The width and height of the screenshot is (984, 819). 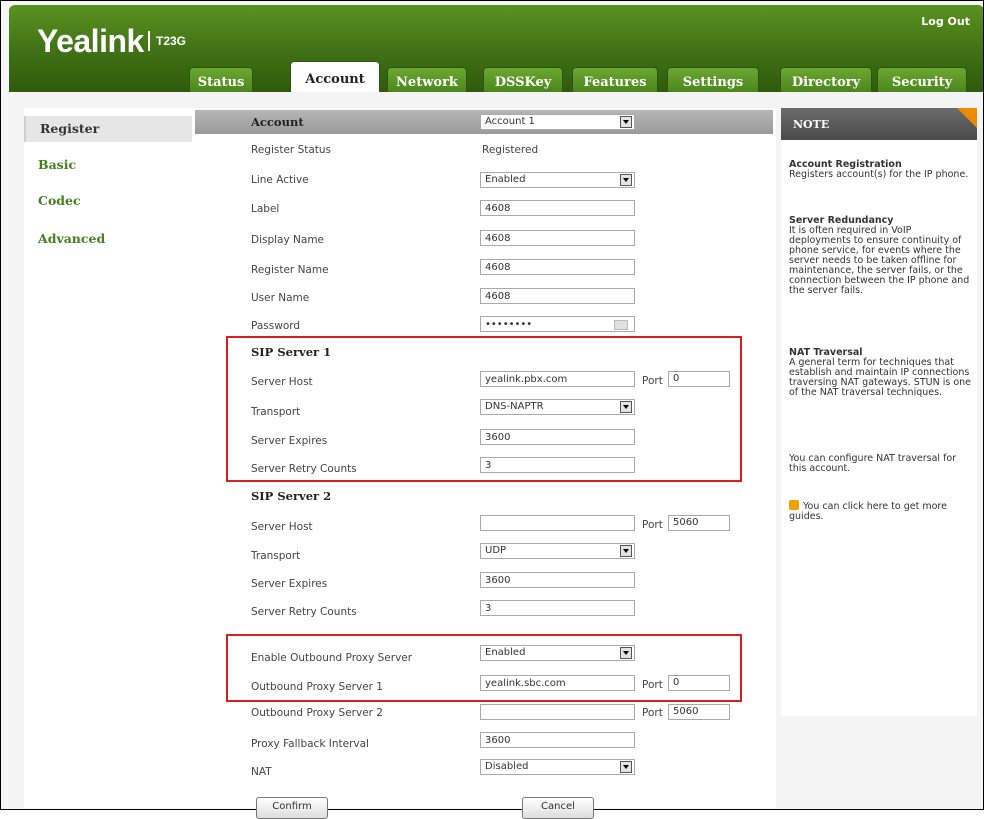 What do you see at coordinates (291, 150) in the screenshot?
I see `register-status-label: Register Status` at bounding box center [291, 150].